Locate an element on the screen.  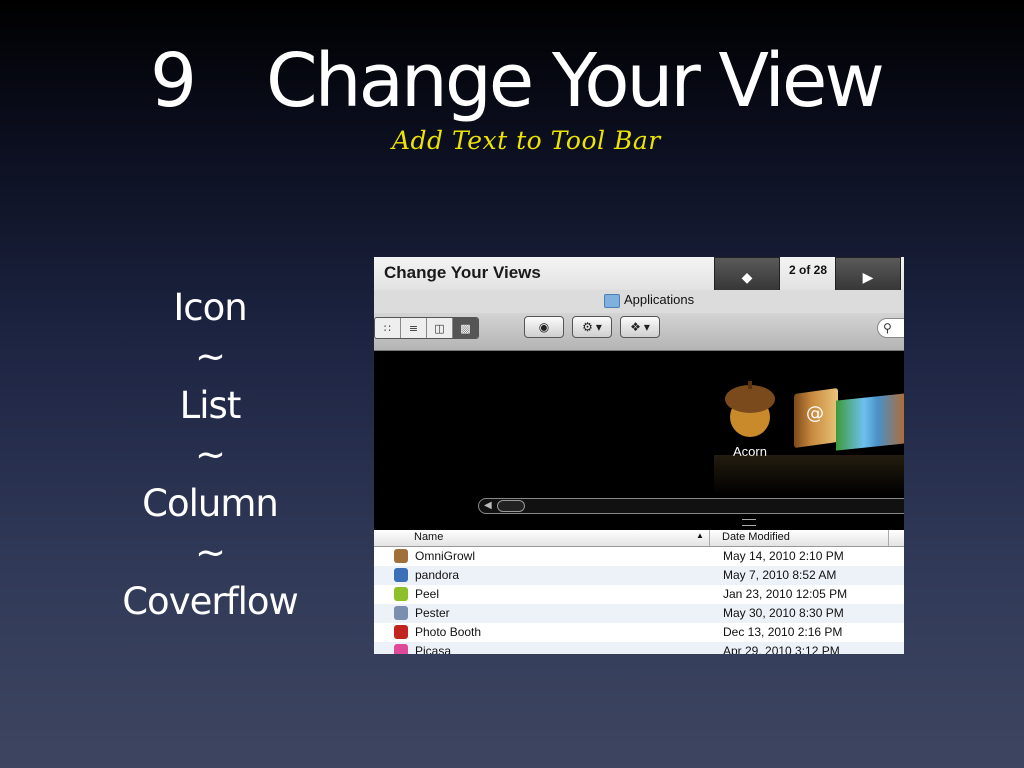
sort-ascending-icon: ▲ is located at coordinates (700, 535).